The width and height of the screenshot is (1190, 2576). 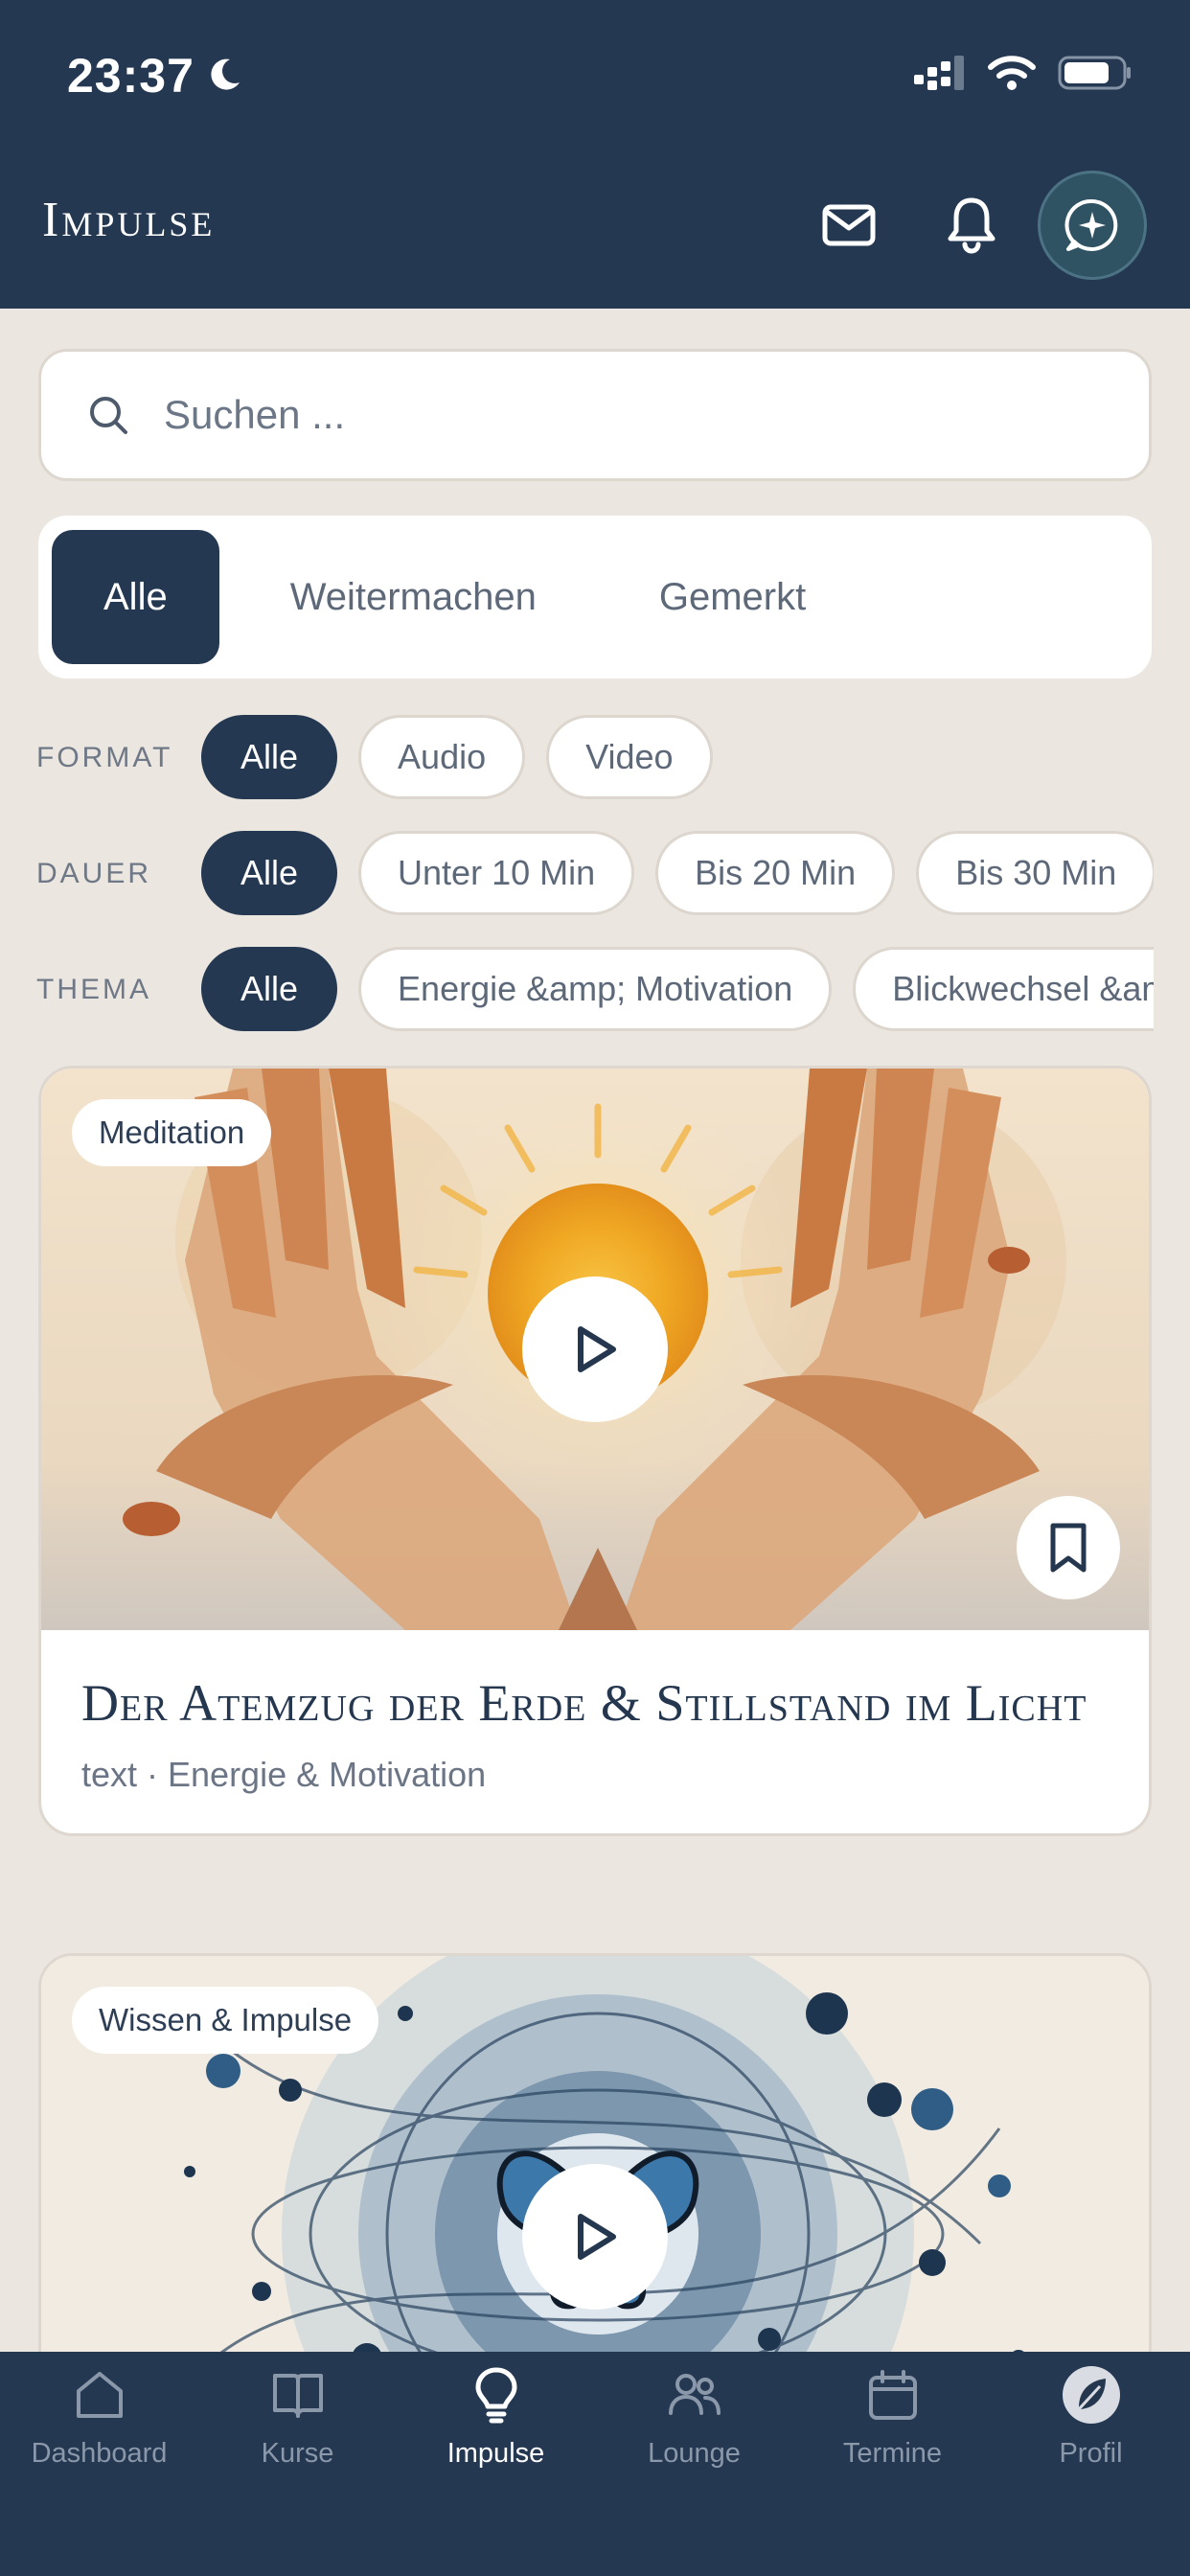 What do you see at coordinates (1091, 2395) in the screenshot?
I see `leaf-avatar-icon` at bounding box center [1091, 2395].